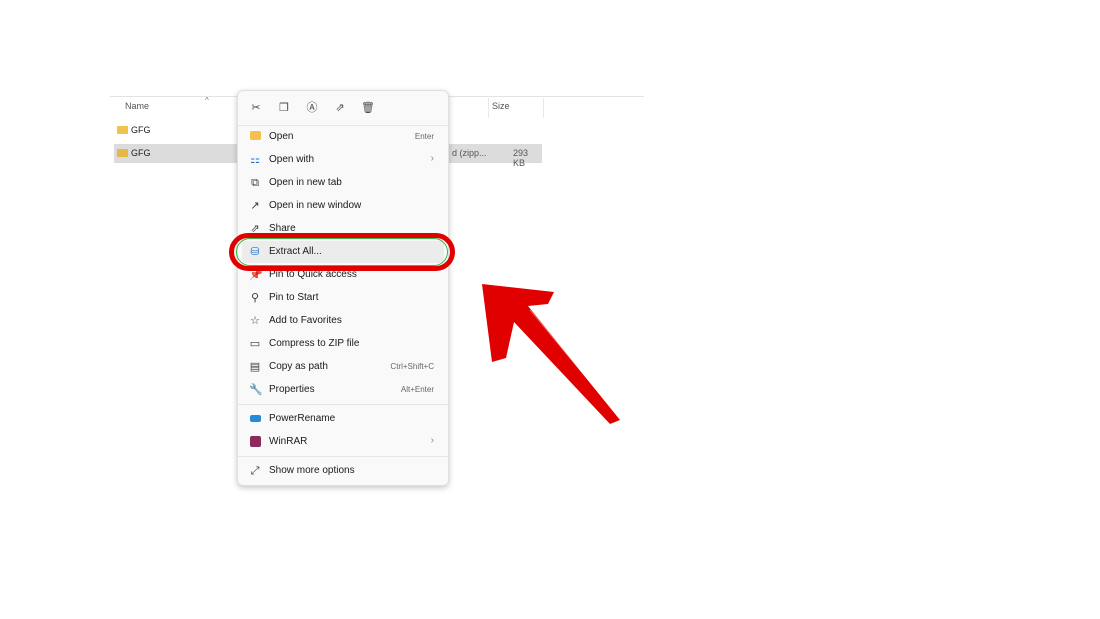  I want to click on powerrename-icon, so click(255, 419).